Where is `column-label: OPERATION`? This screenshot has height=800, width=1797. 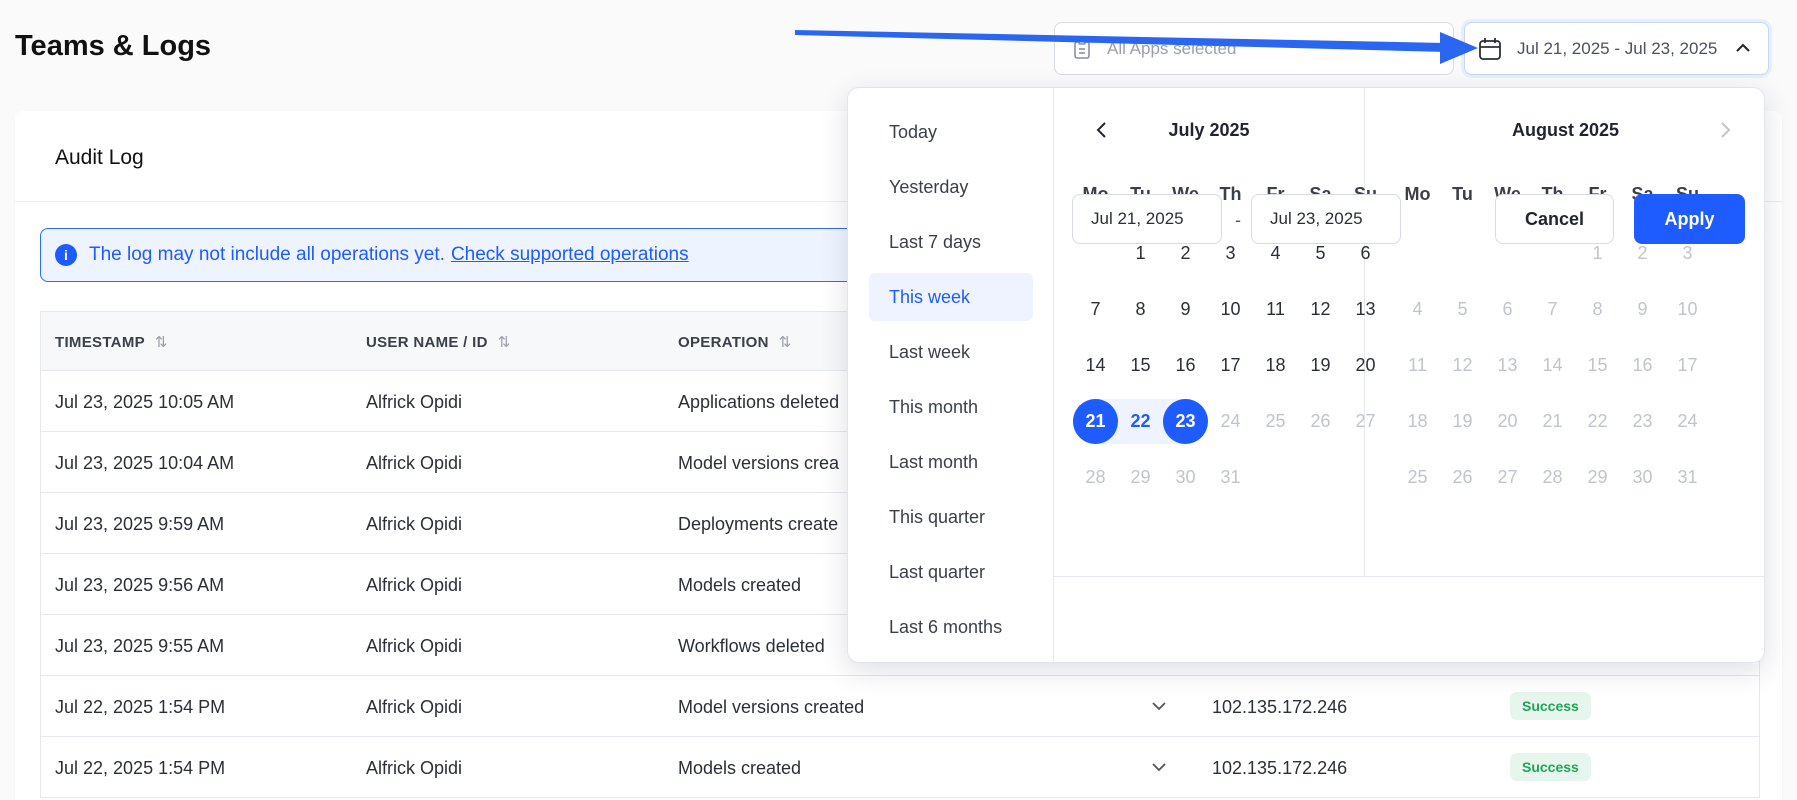
column-label: OPERATION is located at coordinates (723, 342).